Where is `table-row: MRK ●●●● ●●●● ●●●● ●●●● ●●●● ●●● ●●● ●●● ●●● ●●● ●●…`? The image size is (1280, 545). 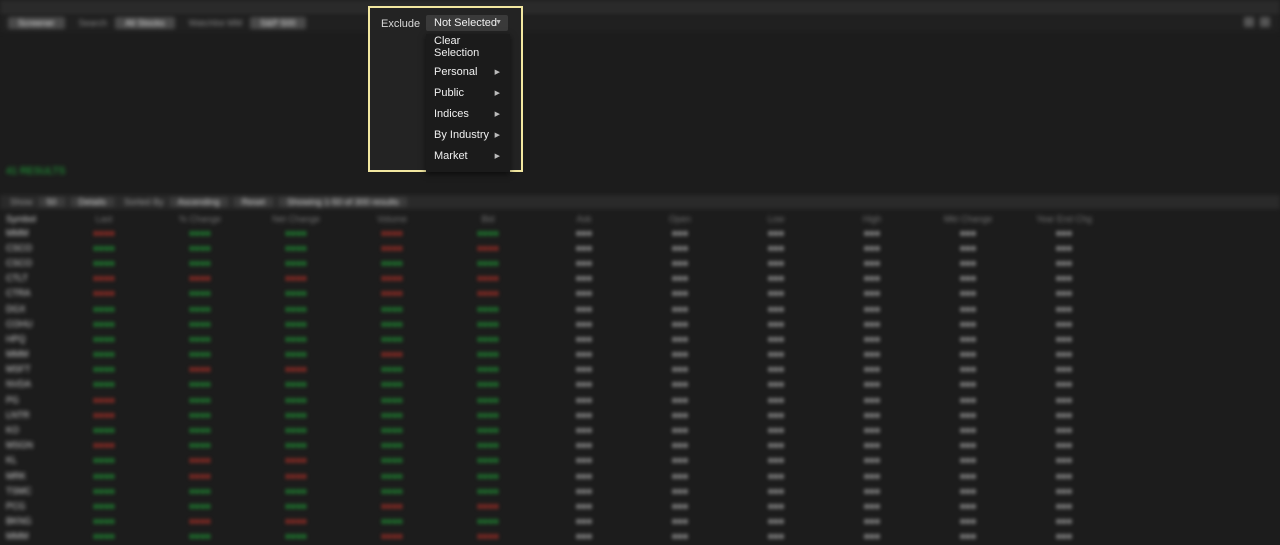 table-row: MRK ●●●● ●●●● ●●●● ●●●● ●●●● ●●● ●●● ●●● ●●● ●●● ●●… is located at coordinates (640, 475).